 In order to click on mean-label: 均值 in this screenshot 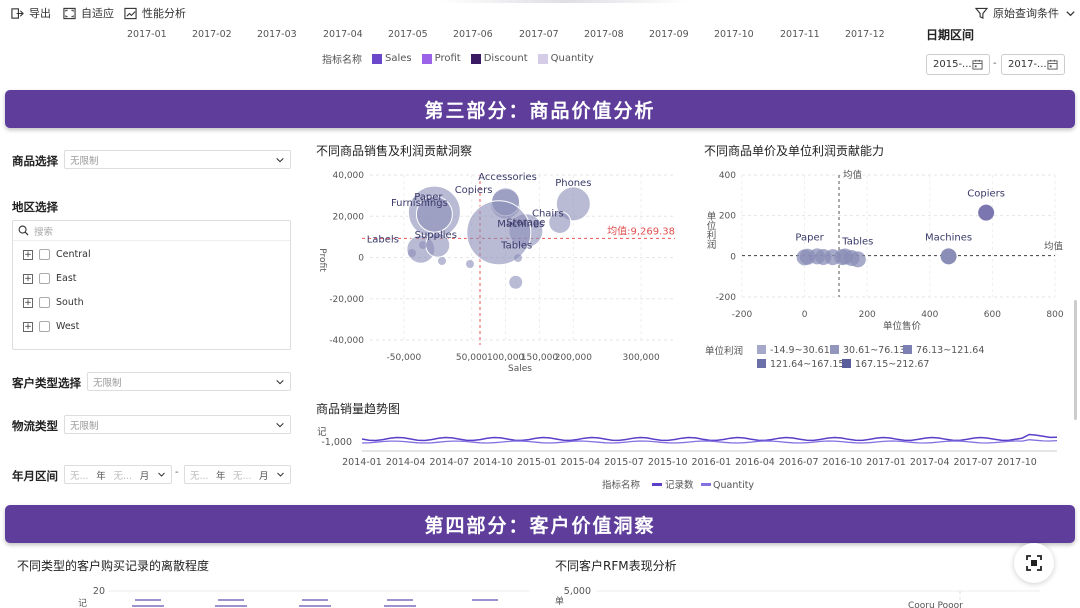, I will do `click(1054, 247)`.